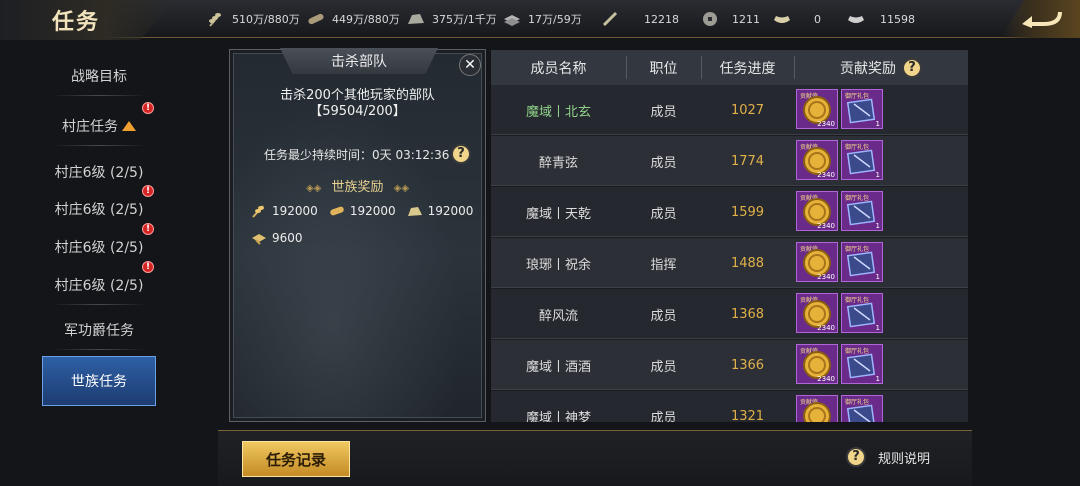 The height and width of the screenshot is (486, 1080). What do you see at coordinates (90, 127) in the screenshot?
I see `sidebar-item-label: 村庄任务` at bounding box center [90, 127].